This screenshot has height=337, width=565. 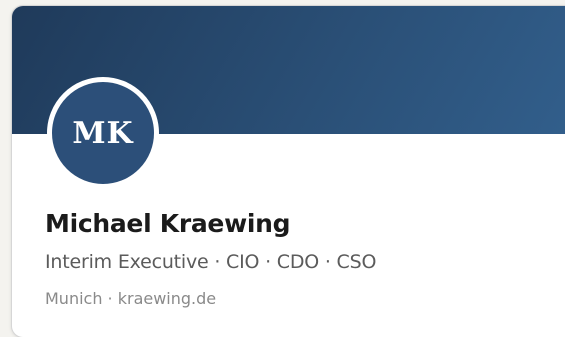 I want to click on profile-name: Michael Kraewing, so click(x=168, y=223).